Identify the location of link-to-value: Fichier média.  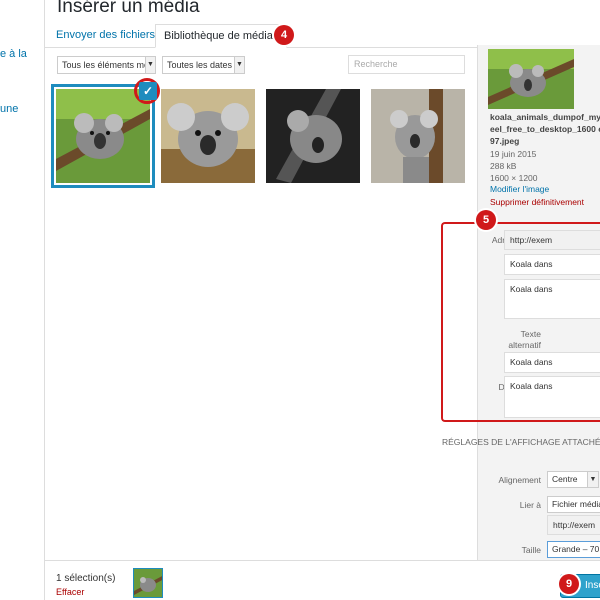
(576, 504).